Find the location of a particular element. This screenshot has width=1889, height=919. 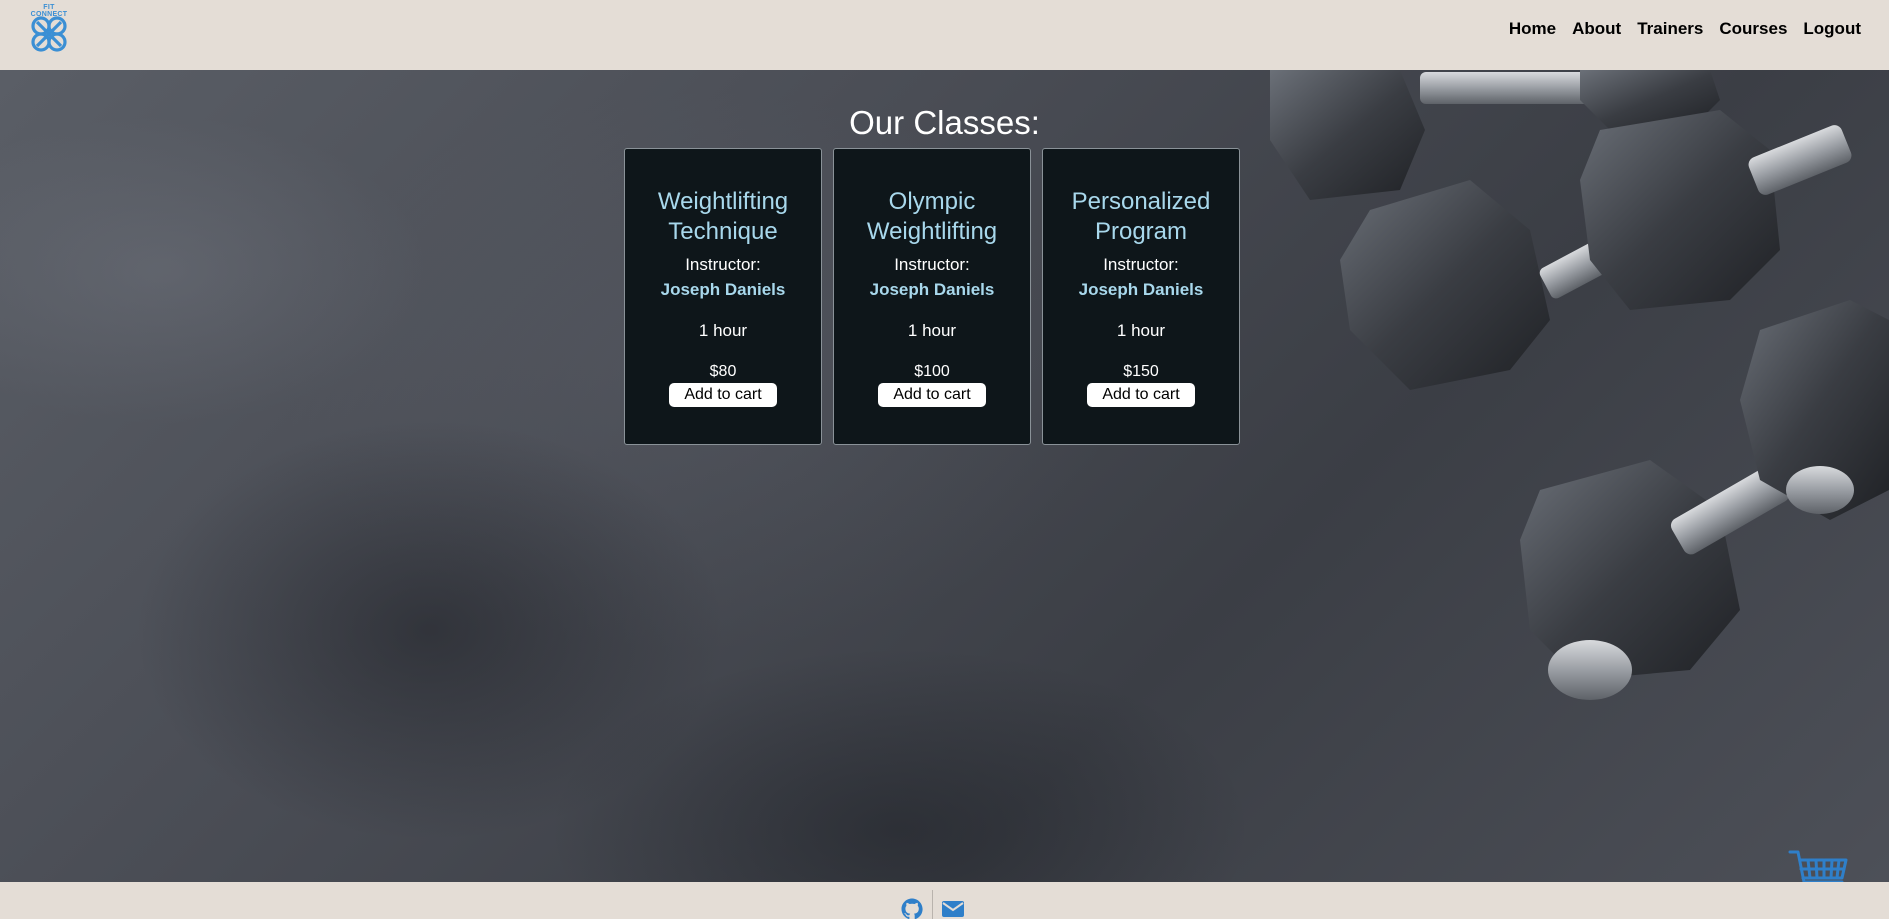

main-nav: Home About Trainers Courses Logout is located at coordinates (1685, 29).